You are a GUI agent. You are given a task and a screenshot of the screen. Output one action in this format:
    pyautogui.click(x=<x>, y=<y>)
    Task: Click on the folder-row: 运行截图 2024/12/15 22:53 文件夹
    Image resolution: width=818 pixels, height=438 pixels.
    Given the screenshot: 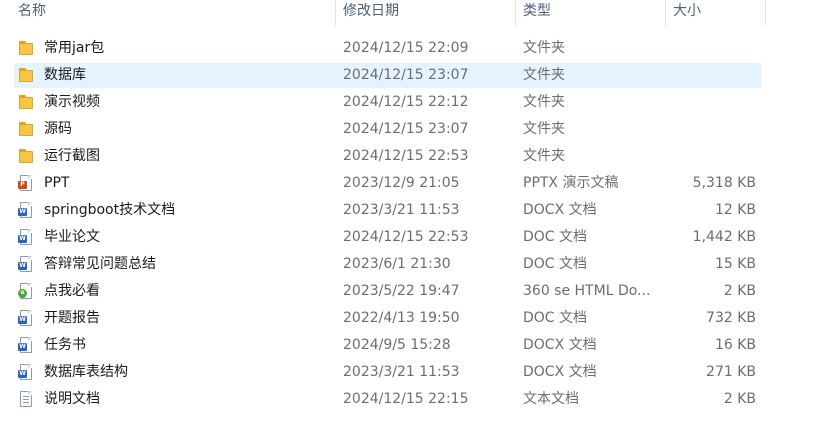 What is the action you would take?
    pyautogui.click(x=409, y=156)
    